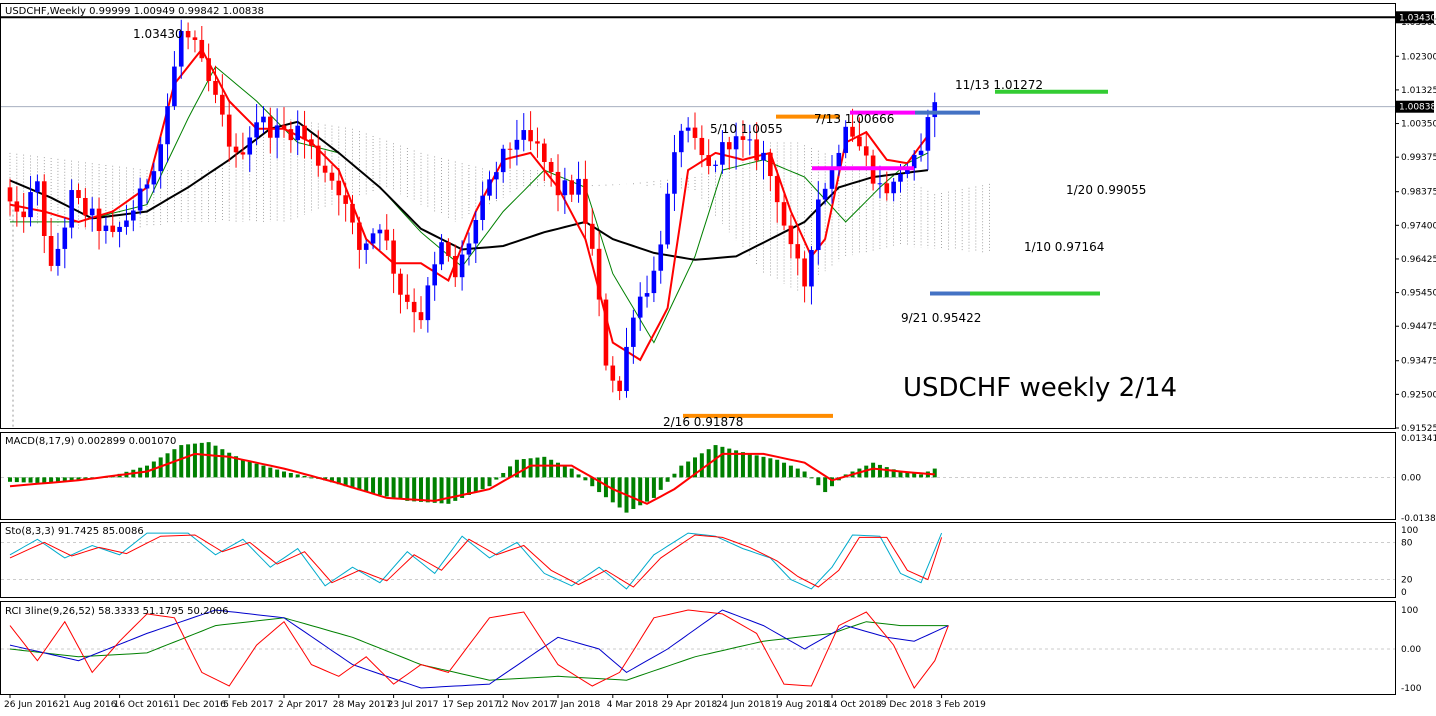 This screenshot has height=716, width=1436. I want to click on date-label: 9 Dec 2018, so click(907, 705).